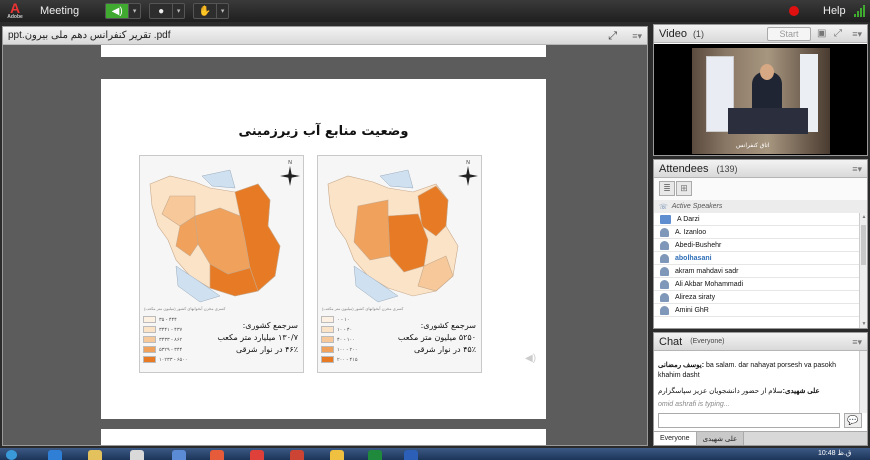 The height and width of the screenshot is (460, 870). What do you see at coordinates (375, 455) in the screenshot?
I see `excel-icon` at bounding box center [375, 455].